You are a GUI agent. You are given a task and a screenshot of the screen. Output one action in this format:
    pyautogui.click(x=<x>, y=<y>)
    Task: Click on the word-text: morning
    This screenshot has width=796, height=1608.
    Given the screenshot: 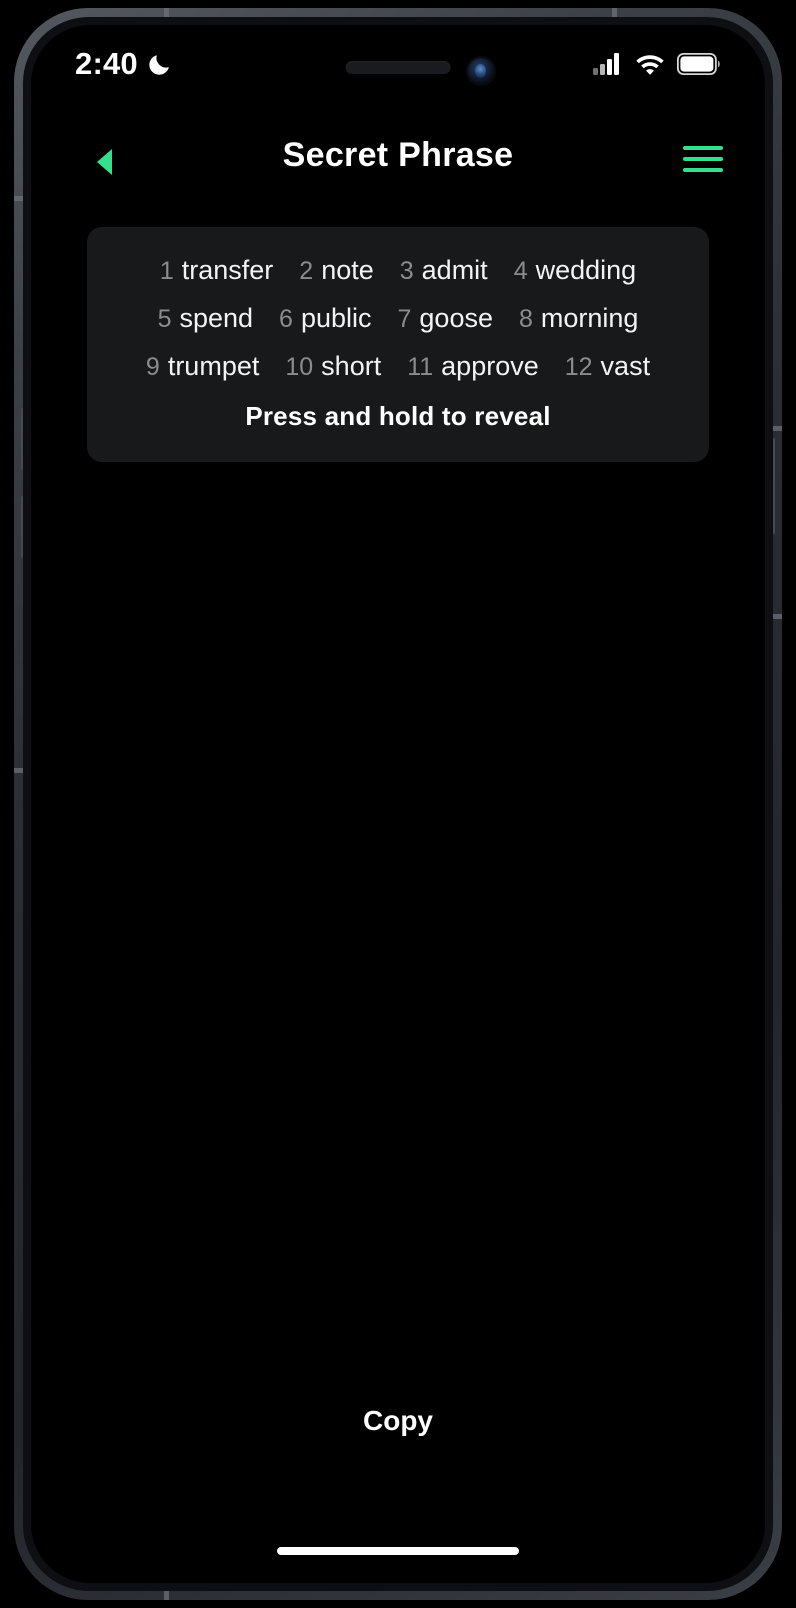 What is the action you would take?
    pyautogui.click(x=589, y=318)
    